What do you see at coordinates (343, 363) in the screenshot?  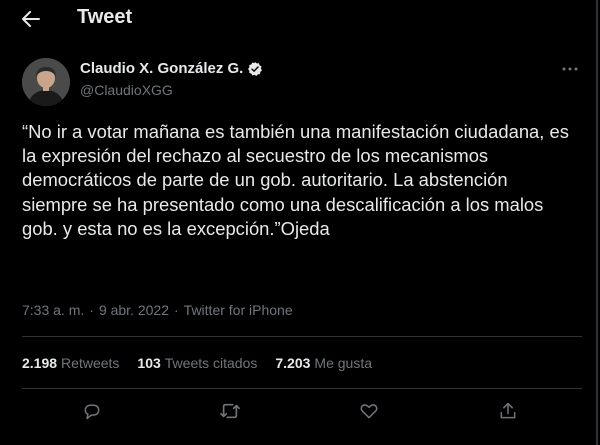 I see `likes-label: Me gusta` at bounding box center [343, 363].